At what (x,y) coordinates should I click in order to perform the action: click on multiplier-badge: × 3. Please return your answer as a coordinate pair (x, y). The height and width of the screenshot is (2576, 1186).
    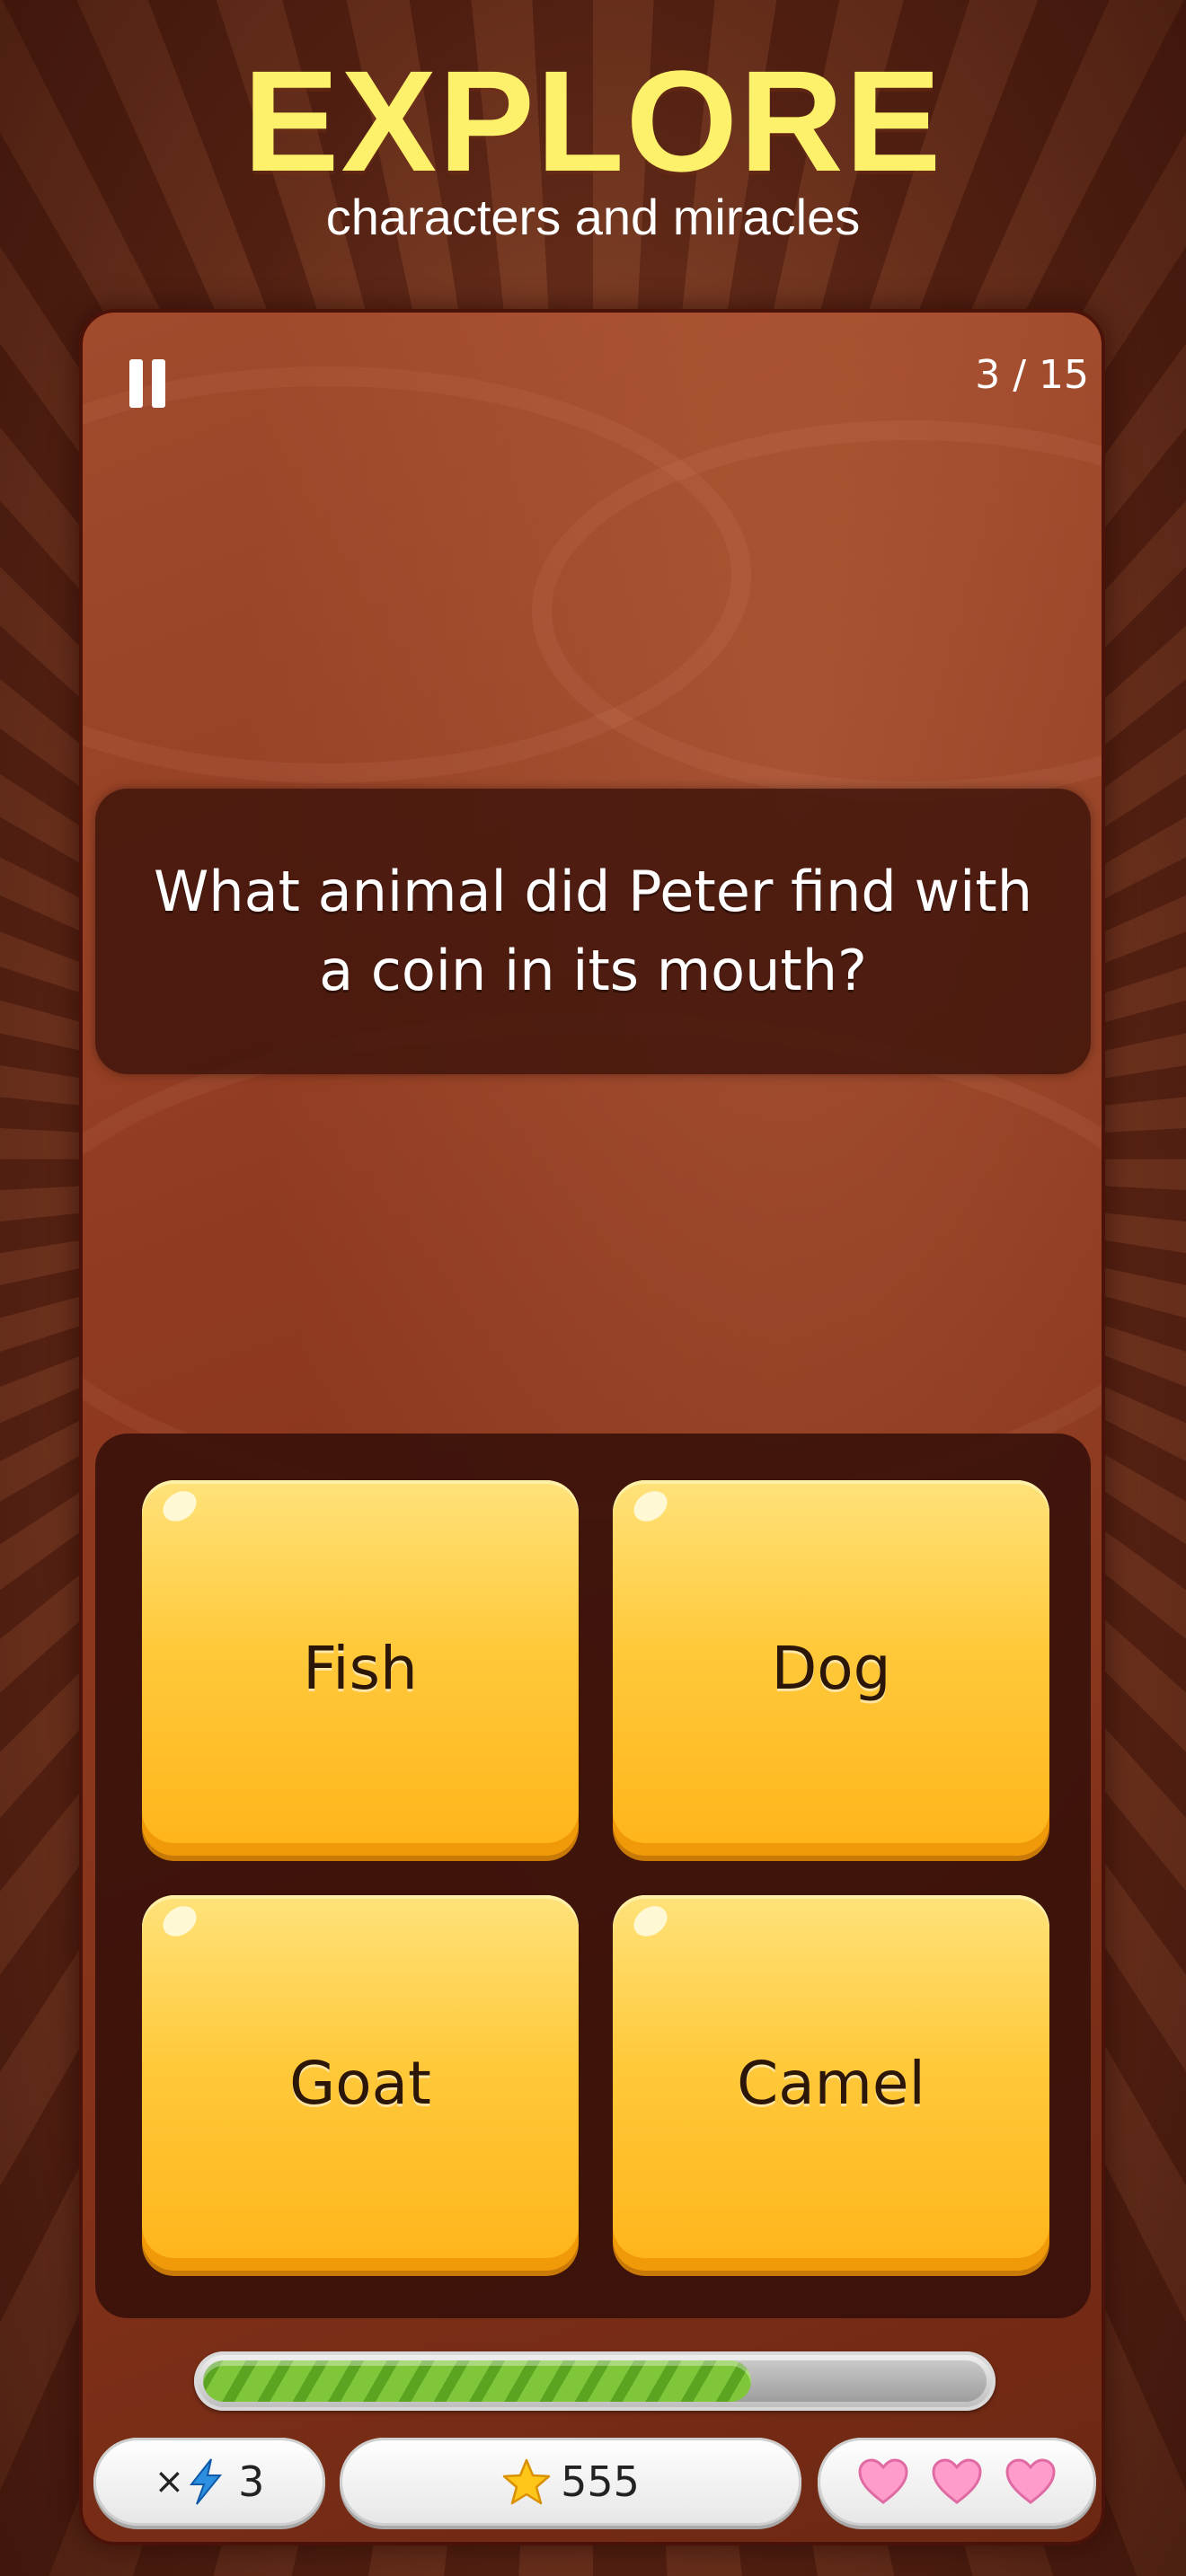
    Looking at the image, I should click on (209, 2482).